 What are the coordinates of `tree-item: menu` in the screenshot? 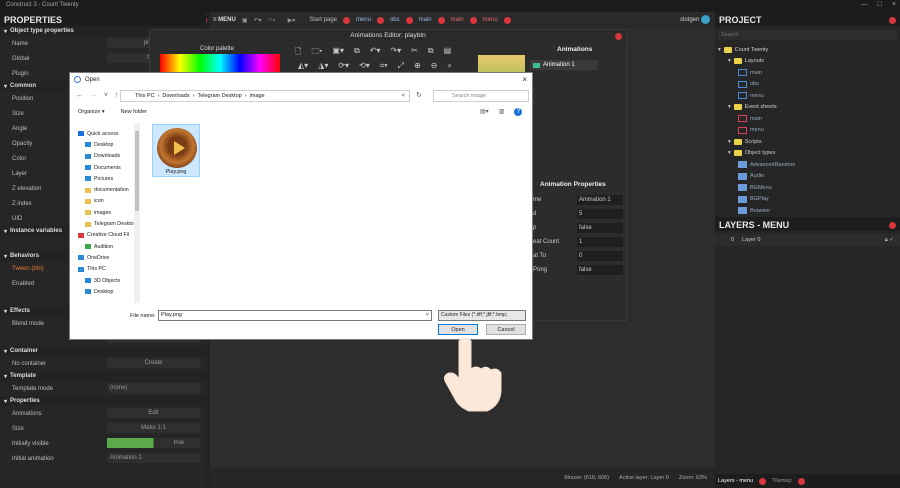 It's located at (809, 131).